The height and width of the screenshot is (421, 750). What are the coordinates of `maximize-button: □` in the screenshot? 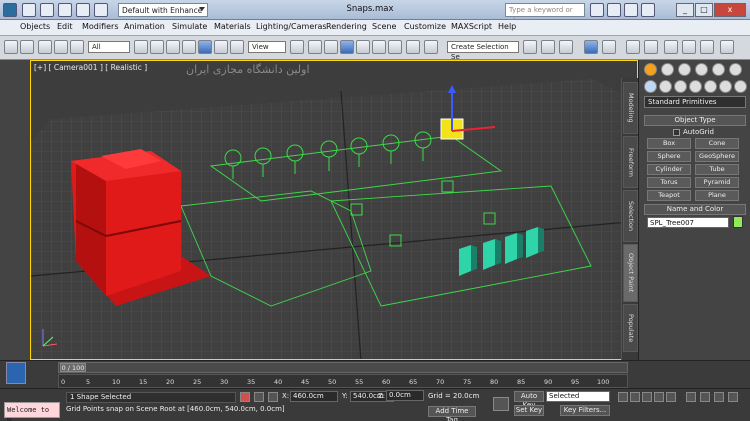 It's located at (704, 10).